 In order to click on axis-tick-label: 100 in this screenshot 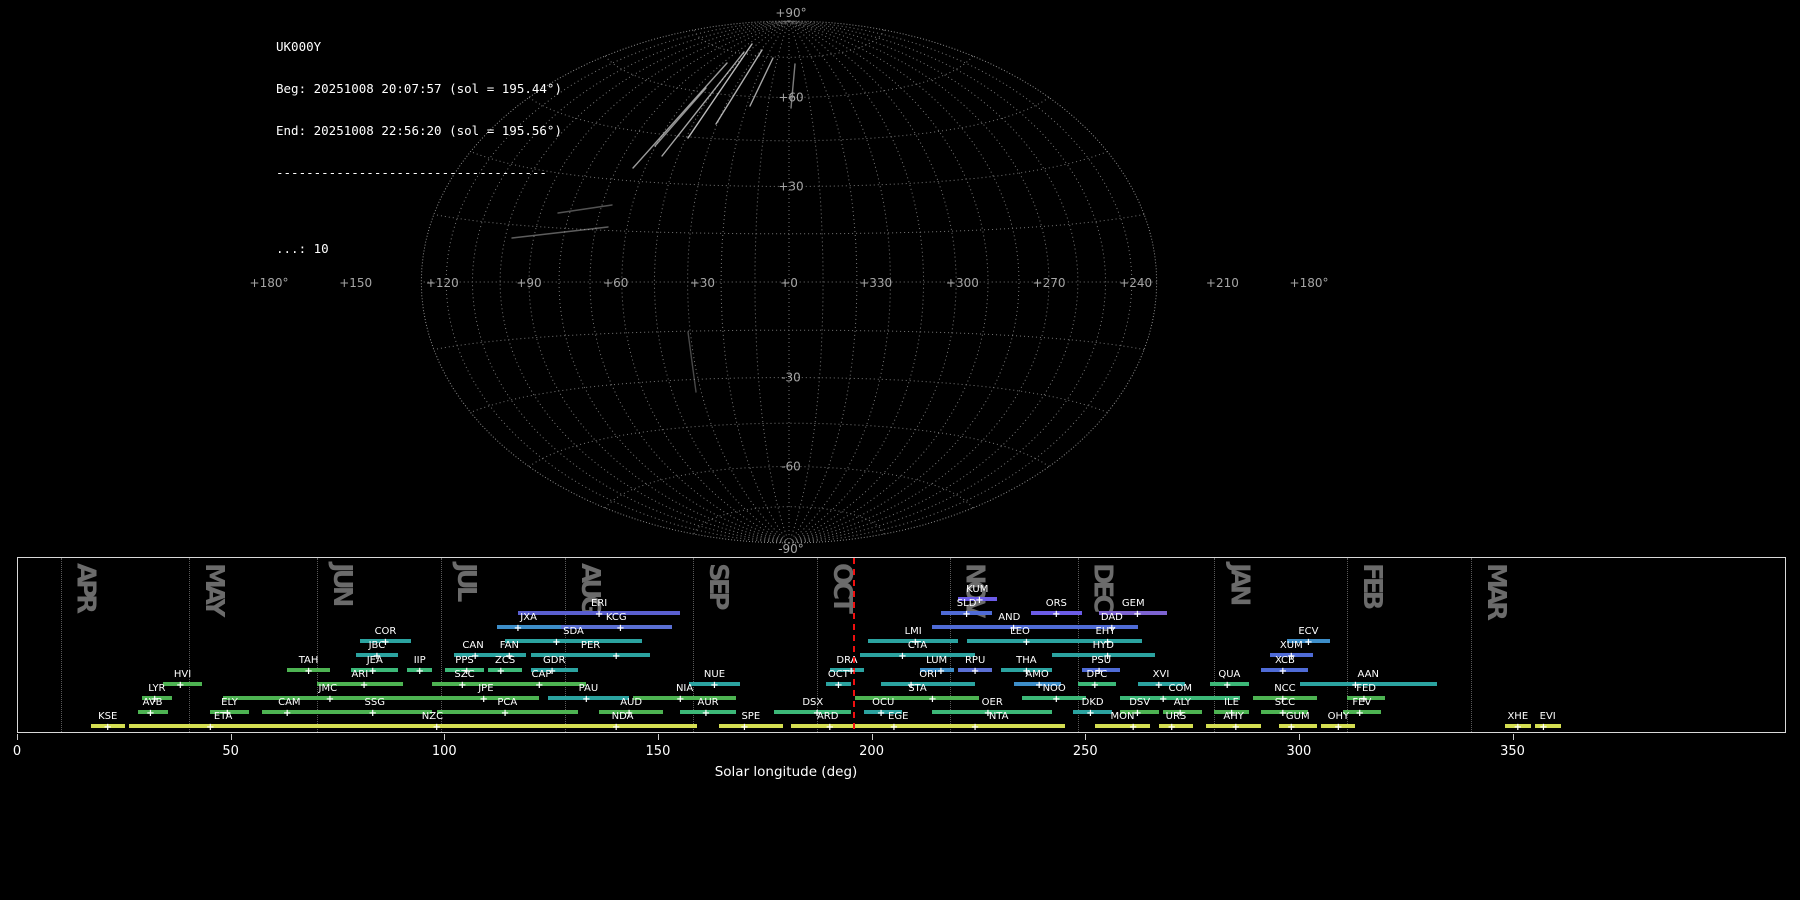, I will do `click(444, 751)`.